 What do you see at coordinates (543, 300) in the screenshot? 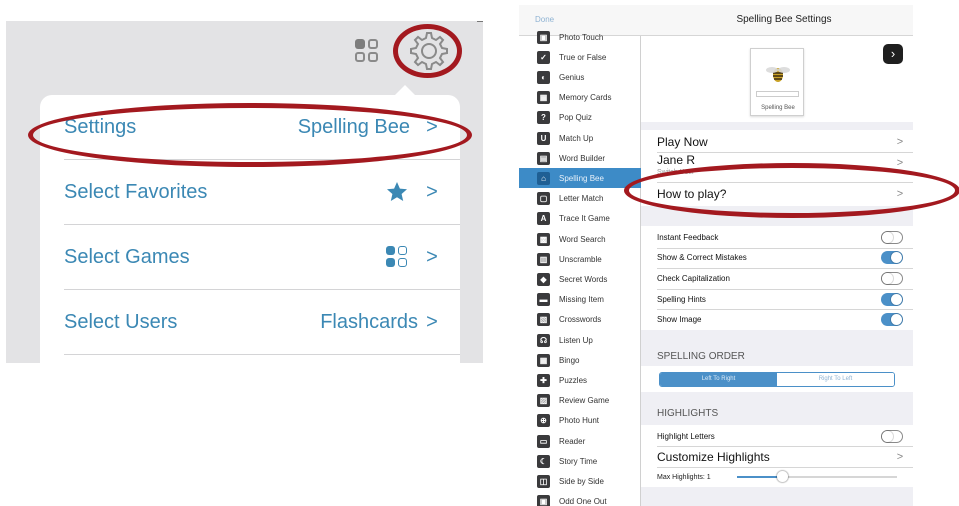
I see `missing-icon: ▬` at bounding box center [543, 300].